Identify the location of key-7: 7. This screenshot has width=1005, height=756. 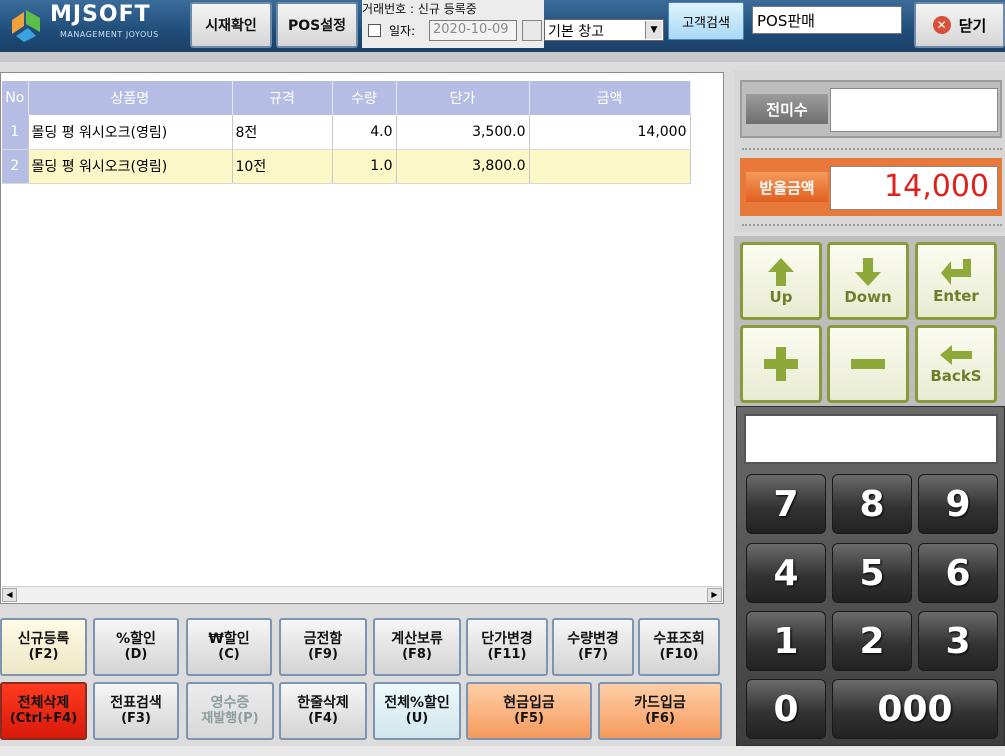
(786, 504).